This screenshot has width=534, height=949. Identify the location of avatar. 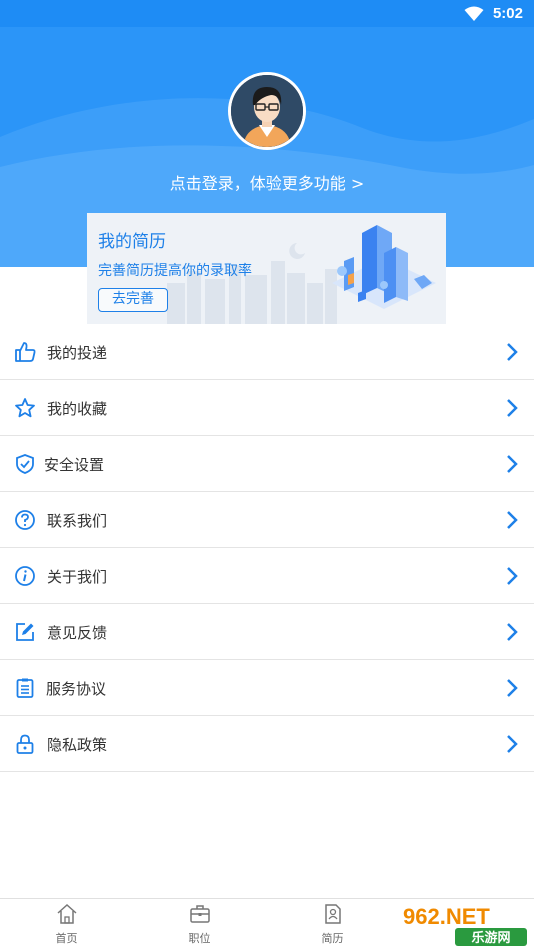
(267, 111).